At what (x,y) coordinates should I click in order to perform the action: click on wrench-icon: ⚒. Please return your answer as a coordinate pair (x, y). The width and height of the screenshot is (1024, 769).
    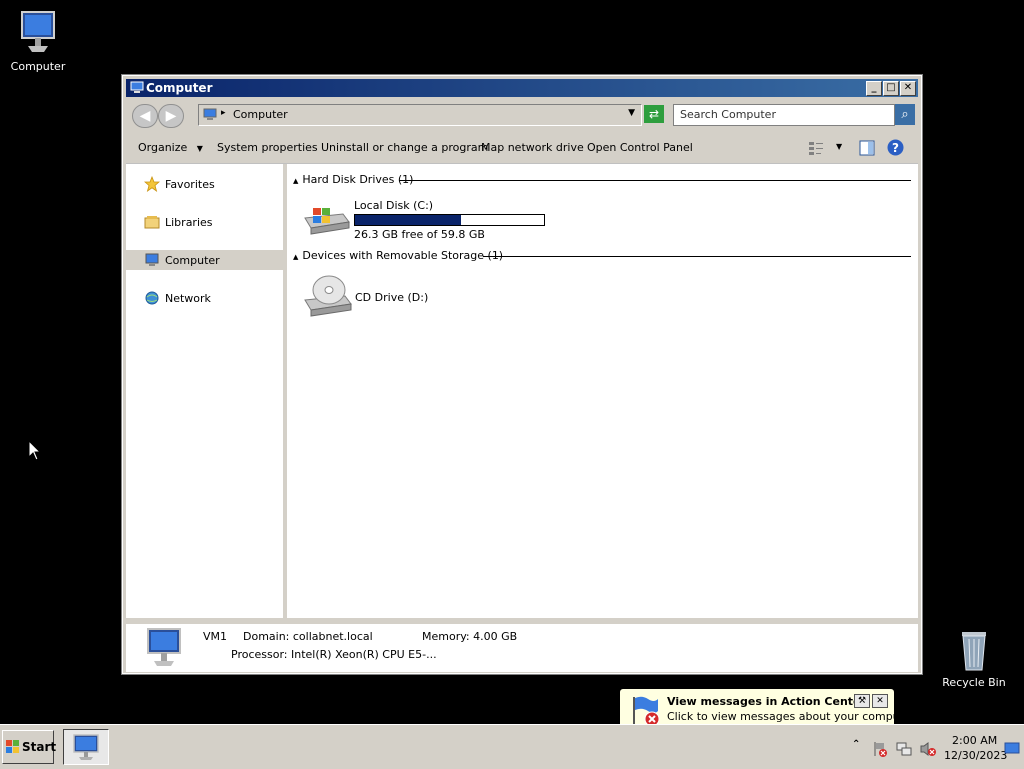
    Looking at the image, I should click on (862, 701).